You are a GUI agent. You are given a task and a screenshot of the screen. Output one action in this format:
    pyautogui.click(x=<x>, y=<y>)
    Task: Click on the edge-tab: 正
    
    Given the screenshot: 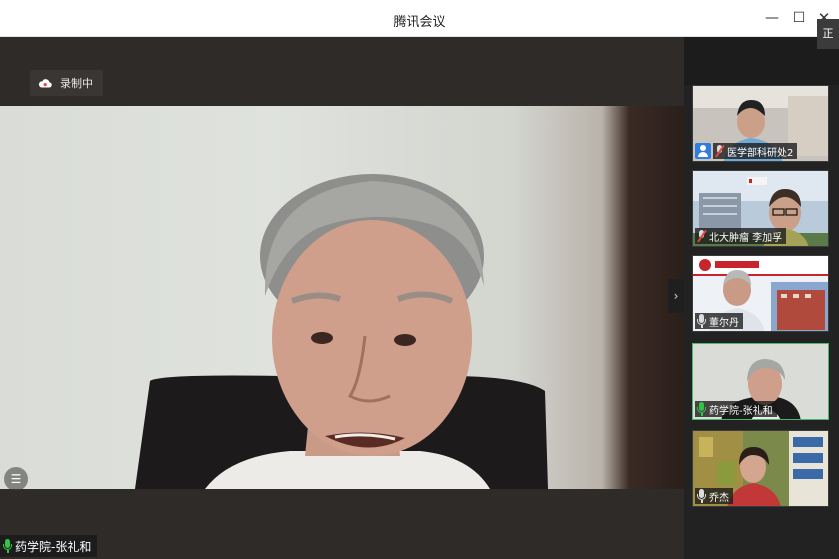 What is the action you would take?
    pyautogui.click(x=828, y=34)
    